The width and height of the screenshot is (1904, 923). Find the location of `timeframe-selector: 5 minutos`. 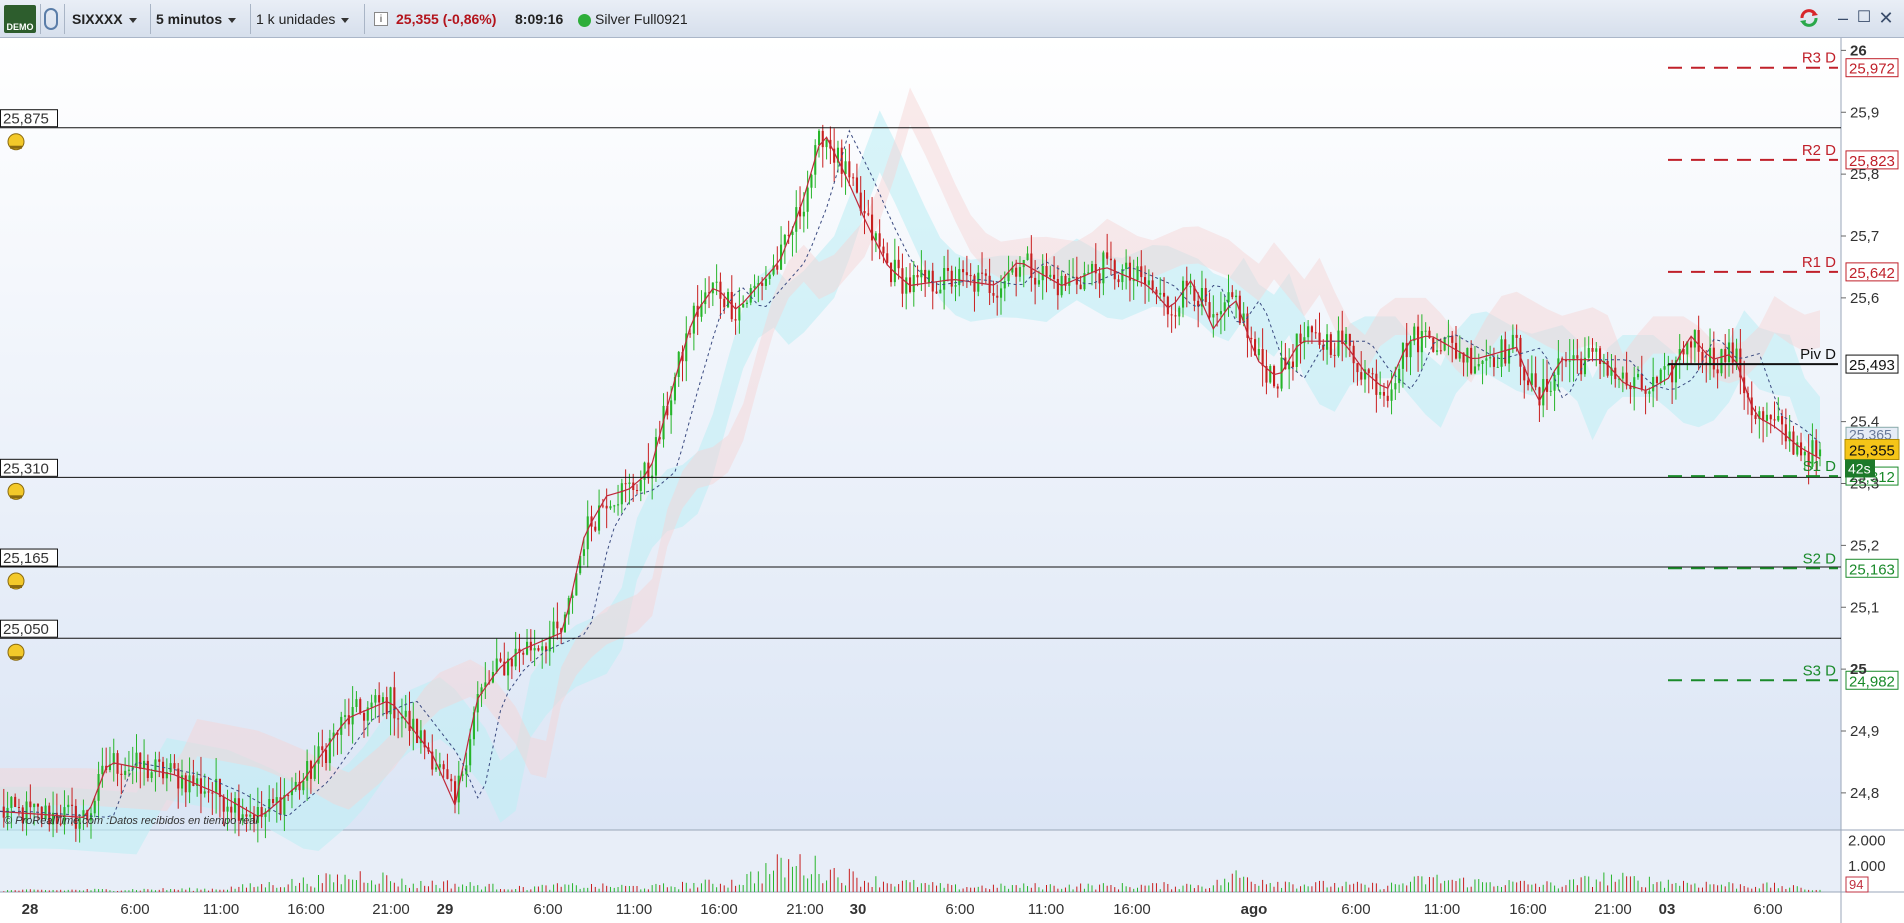

timeframe-selector: 5 minutos is located at coordinates (196, 19).